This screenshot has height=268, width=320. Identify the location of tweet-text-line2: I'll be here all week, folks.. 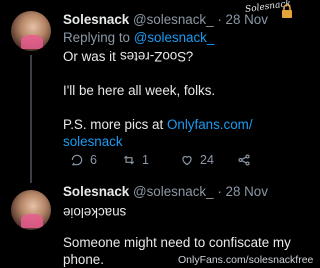
(139, 90).